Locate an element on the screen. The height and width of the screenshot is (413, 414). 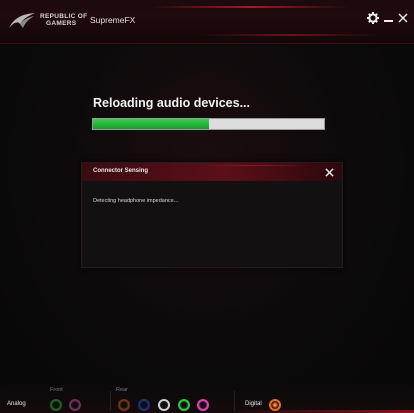
rear-label: Rear is located at coordinates (122, 390).